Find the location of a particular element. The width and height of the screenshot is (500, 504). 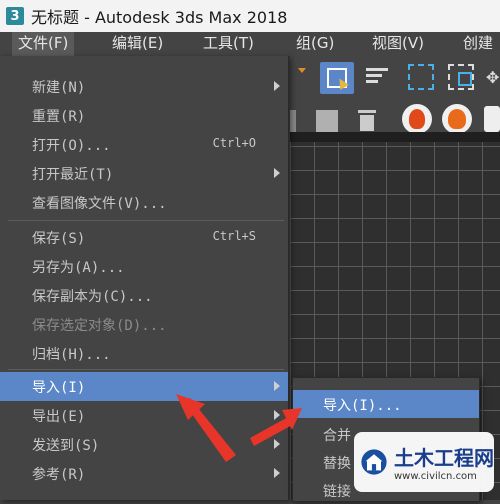

submenu-item-label: 合并 is located at coordinates (337, 436).